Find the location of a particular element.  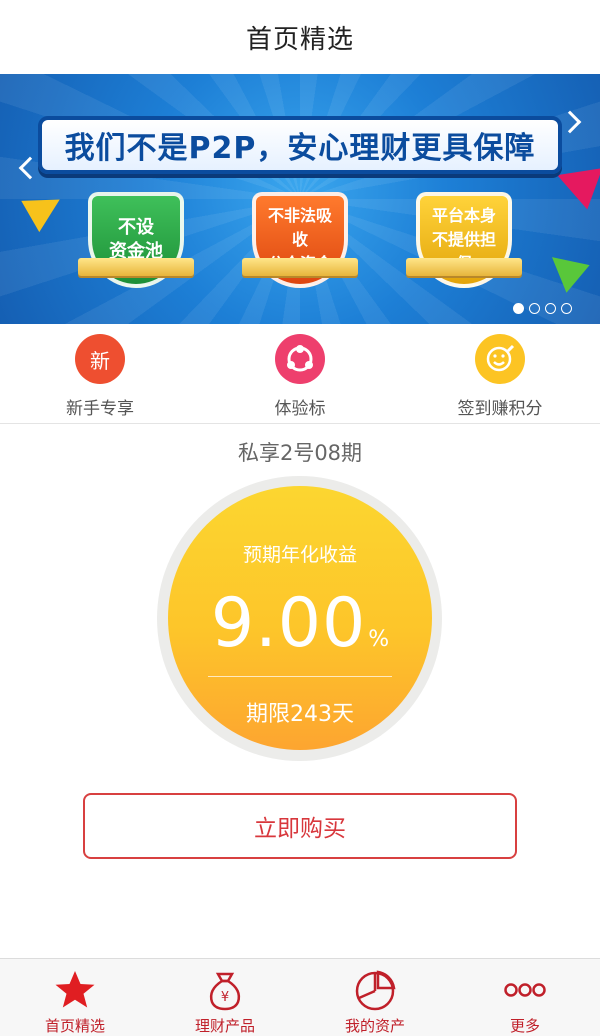

shortcut-row: 新 新手专享 体验标 签到赚积分 is located at coordinates (300, 374).